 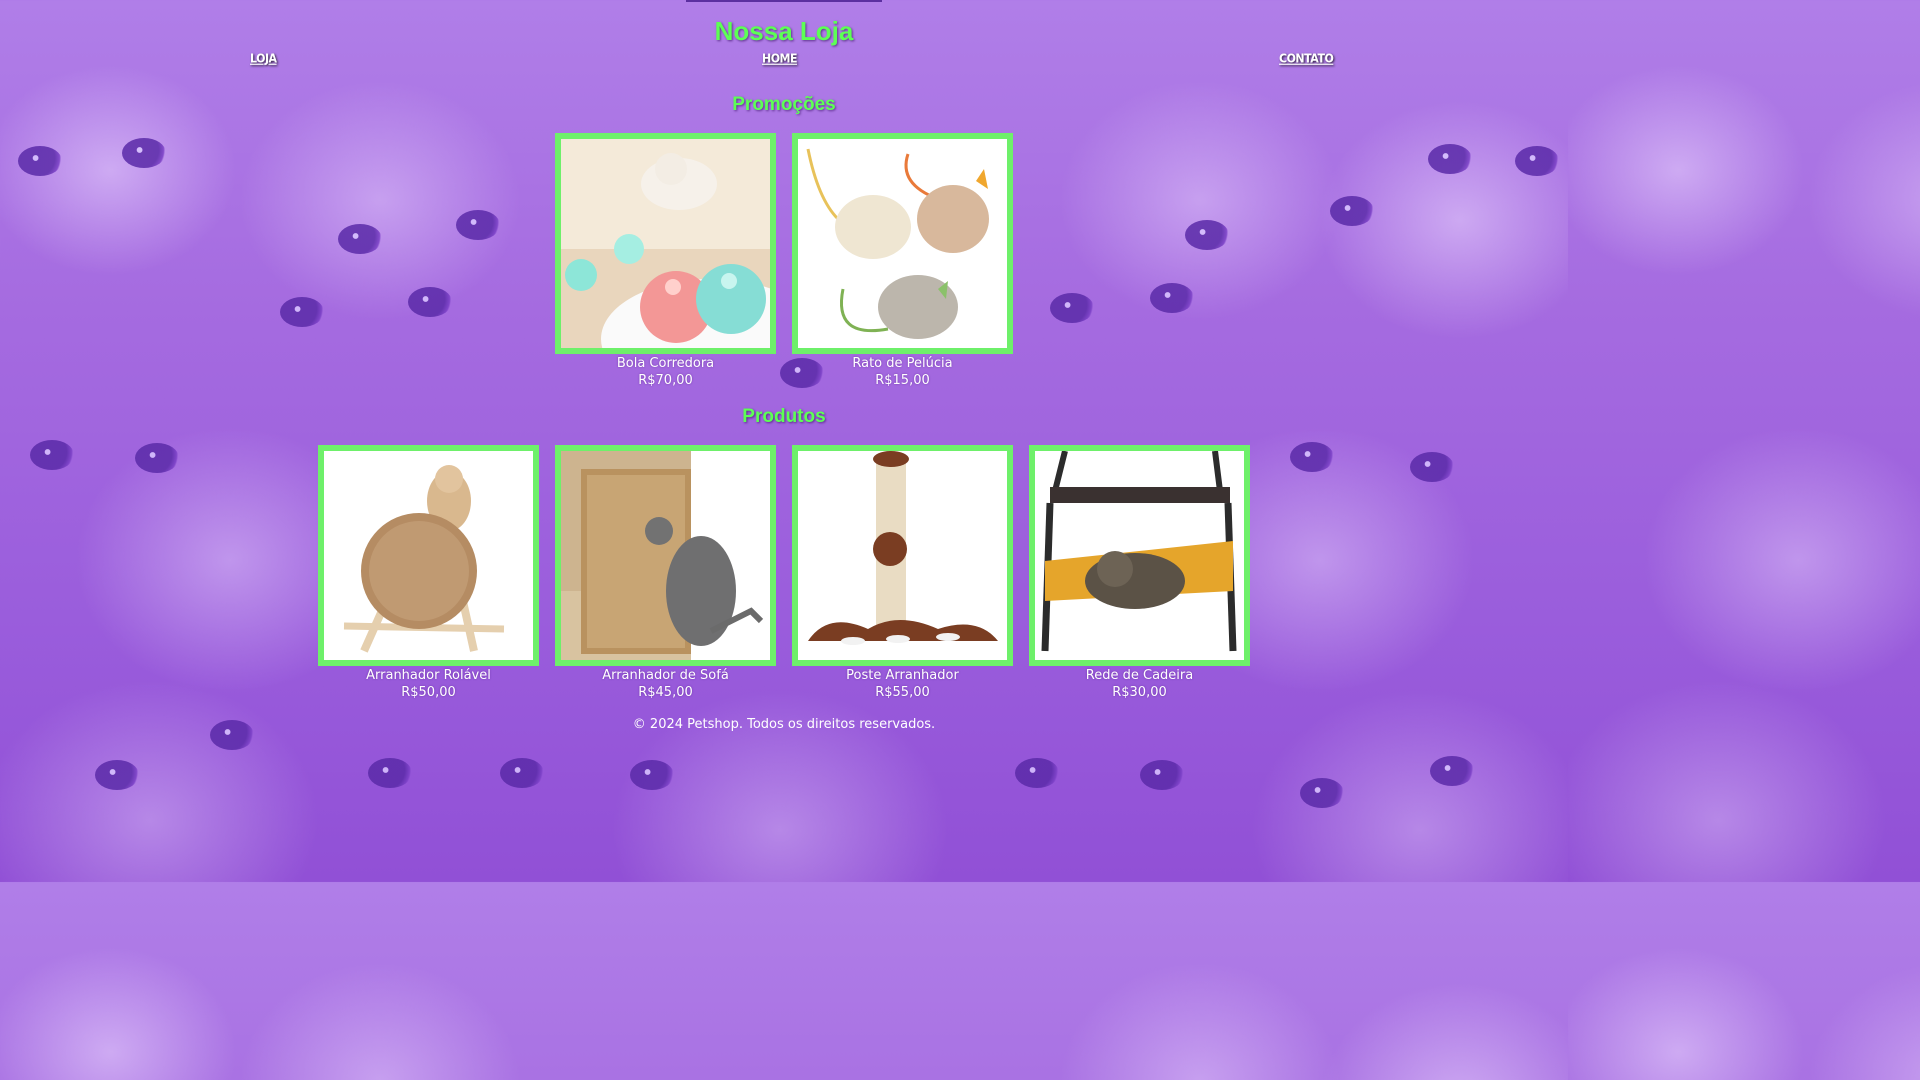 What do you see at coordinates (780, 58) in the screenshot?
I see `nav-link-home: HOME` at bounding box center [780, 58].